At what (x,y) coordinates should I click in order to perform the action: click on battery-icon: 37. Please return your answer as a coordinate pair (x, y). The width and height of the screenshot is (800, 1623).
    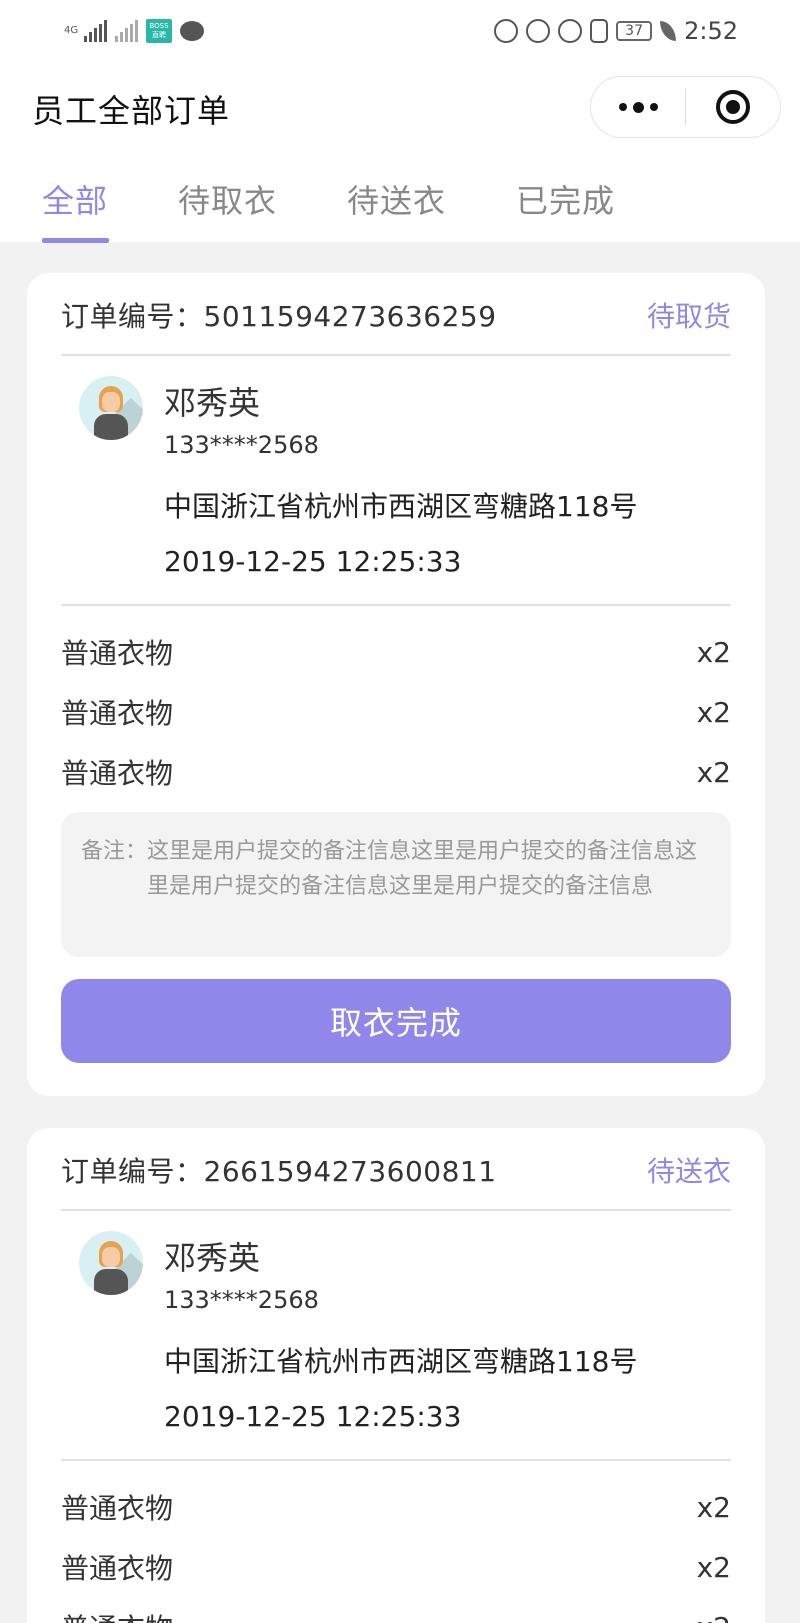
    Looking at the image, I should click on (634, 31).